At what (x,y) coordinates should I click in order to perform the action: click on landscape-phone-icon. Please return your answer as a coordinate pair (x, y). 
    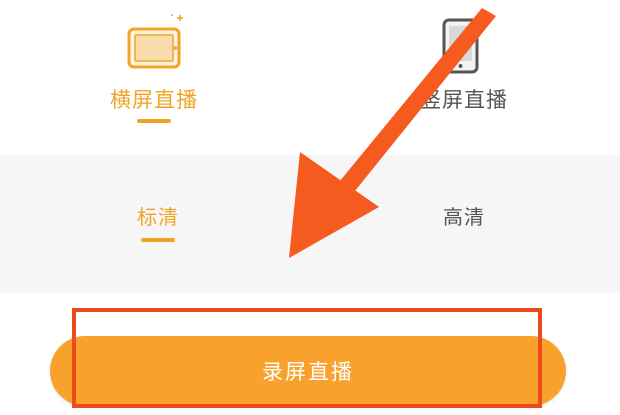
    Looking at the image, I should click on (155, 41).